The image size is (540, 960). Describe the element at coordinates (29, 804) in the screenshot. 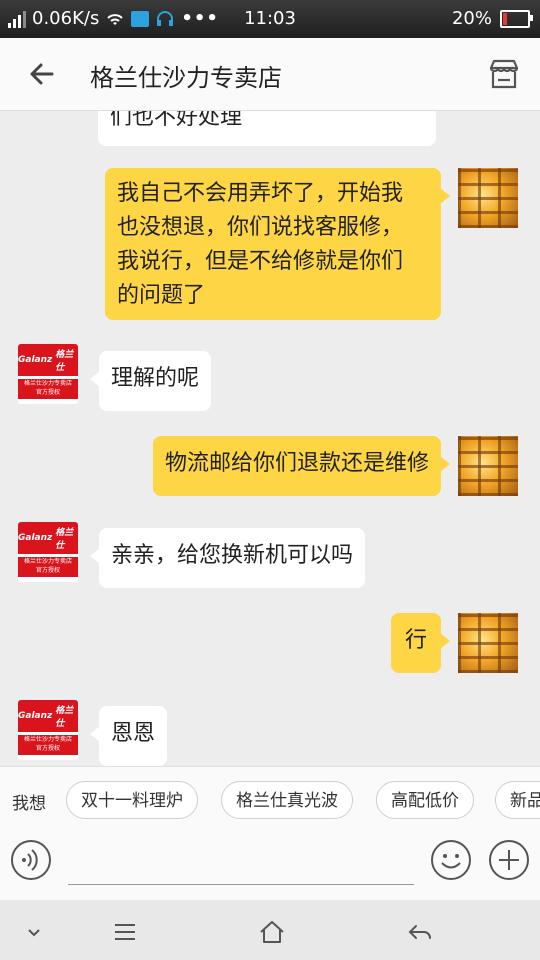

I see `quick-reply-label: 我想` at that location.